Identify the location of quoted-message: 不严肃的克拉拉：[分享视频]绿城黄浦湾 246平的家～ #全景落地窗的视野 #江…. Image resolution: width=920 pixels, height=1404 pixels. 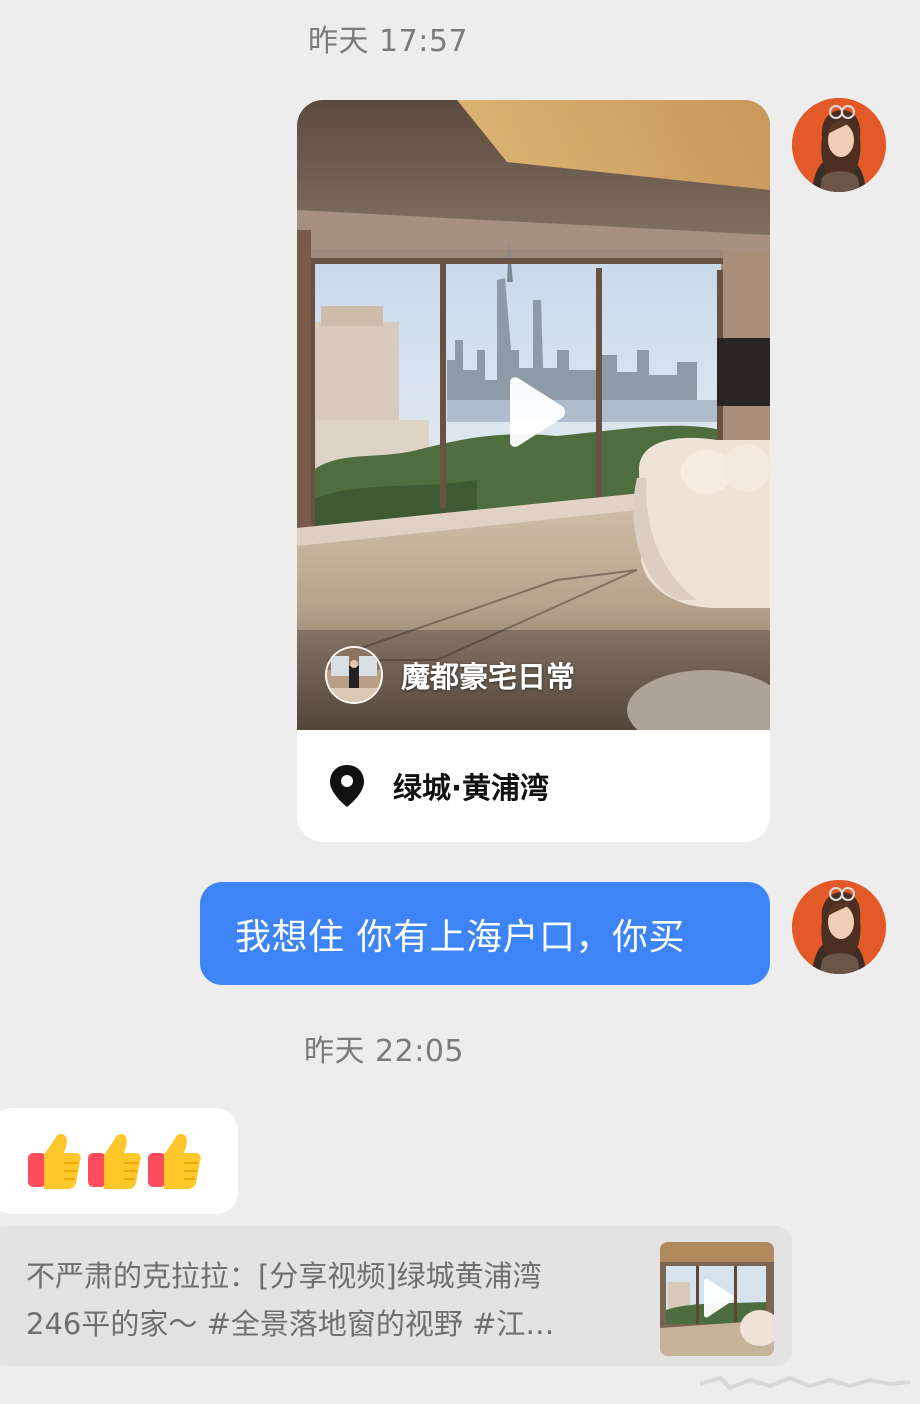
(396, 1296).